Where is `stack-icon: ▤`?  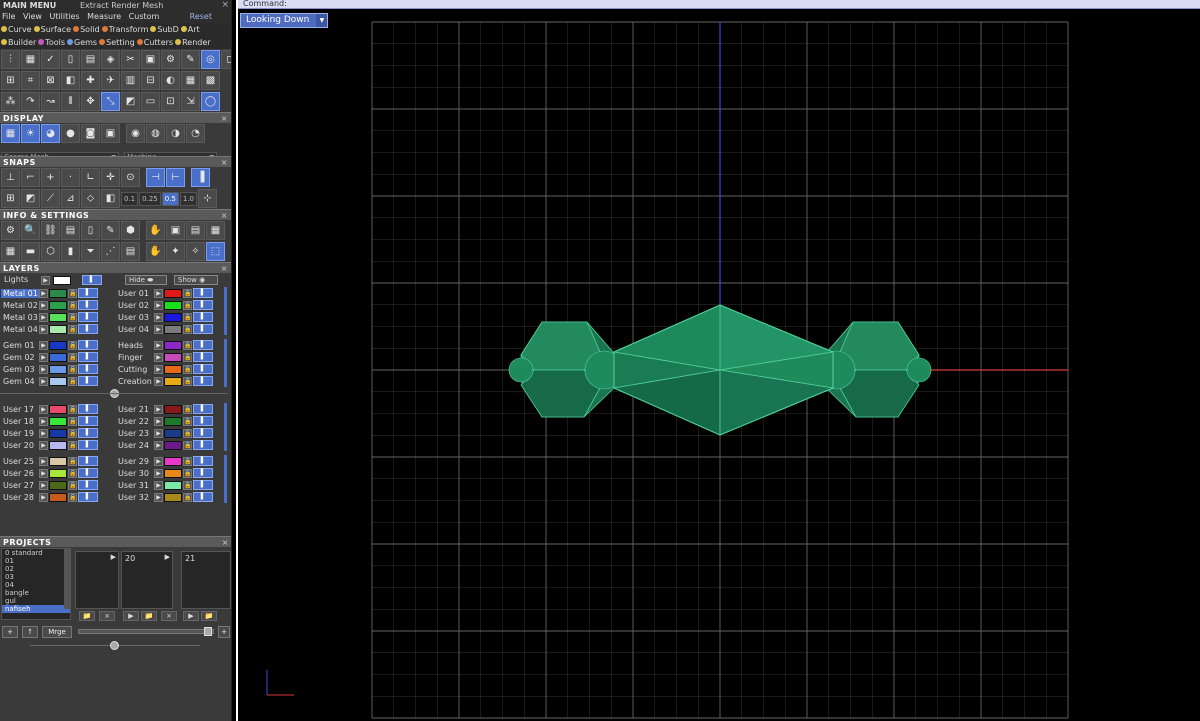
stack-icon: ▤ is located at coordinates (70, 230).